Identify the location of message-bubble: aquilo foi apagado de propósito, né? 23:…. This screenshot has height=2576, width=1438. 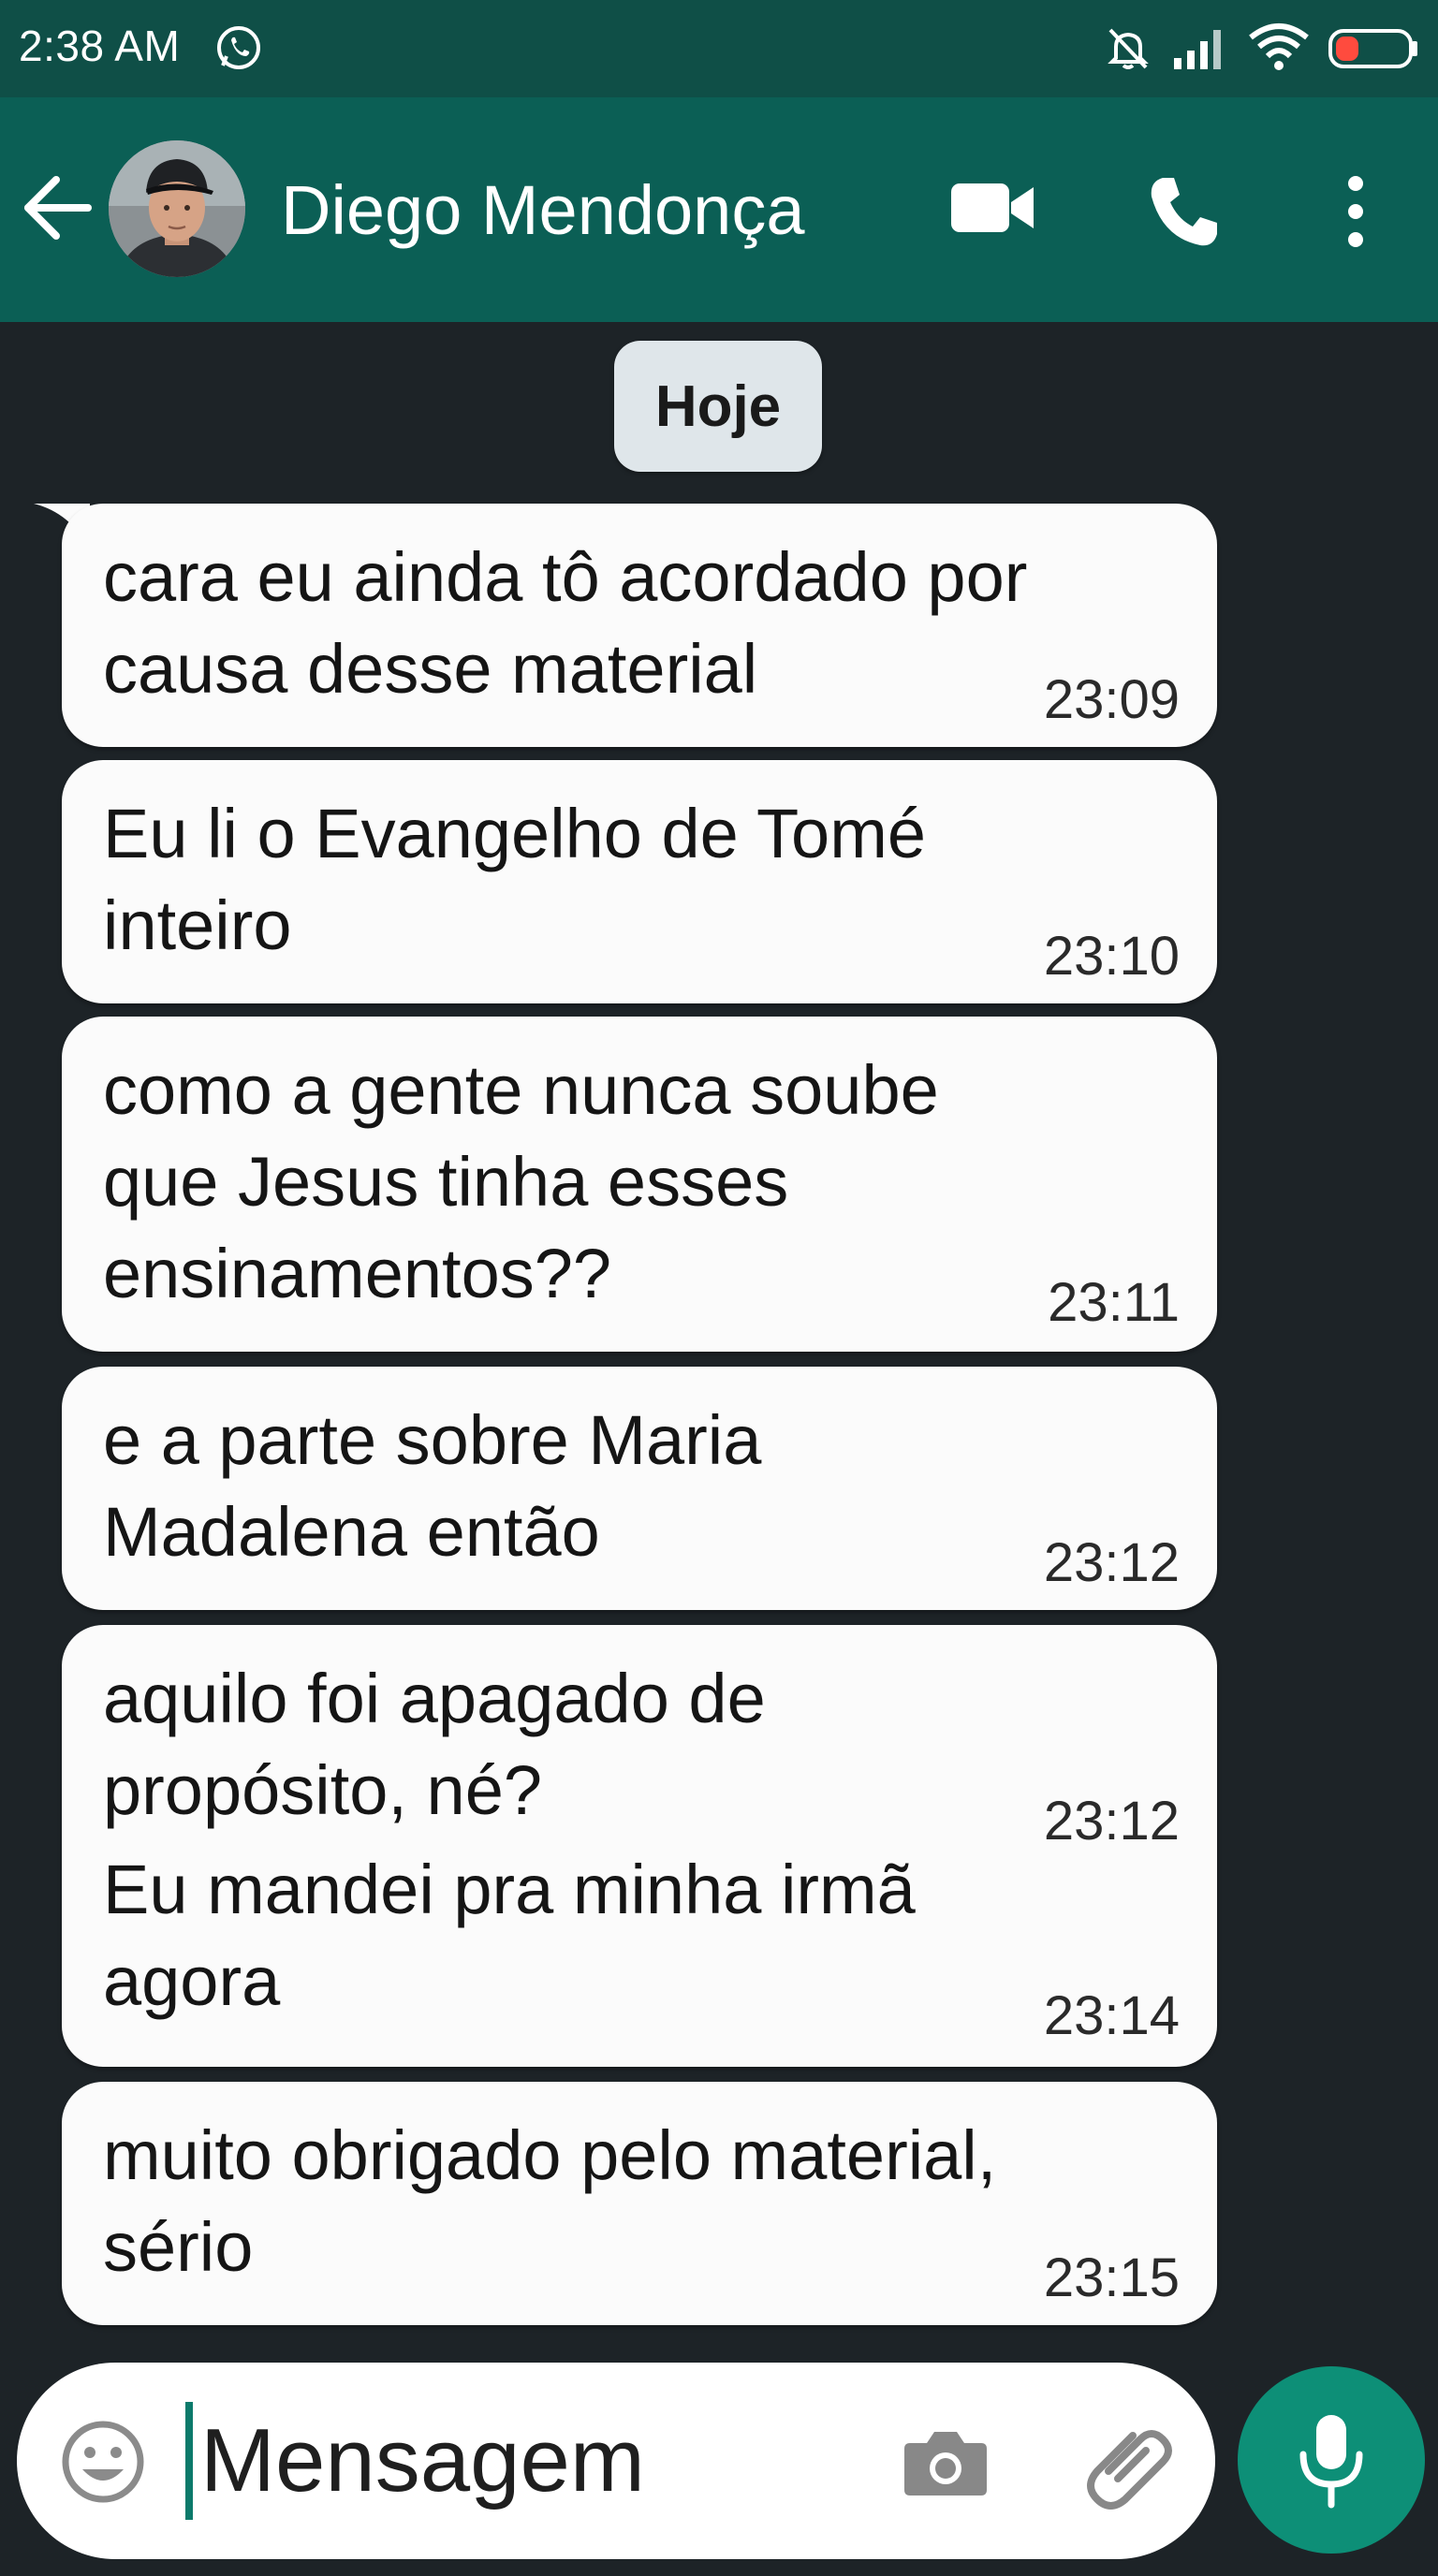
(639, 1846).